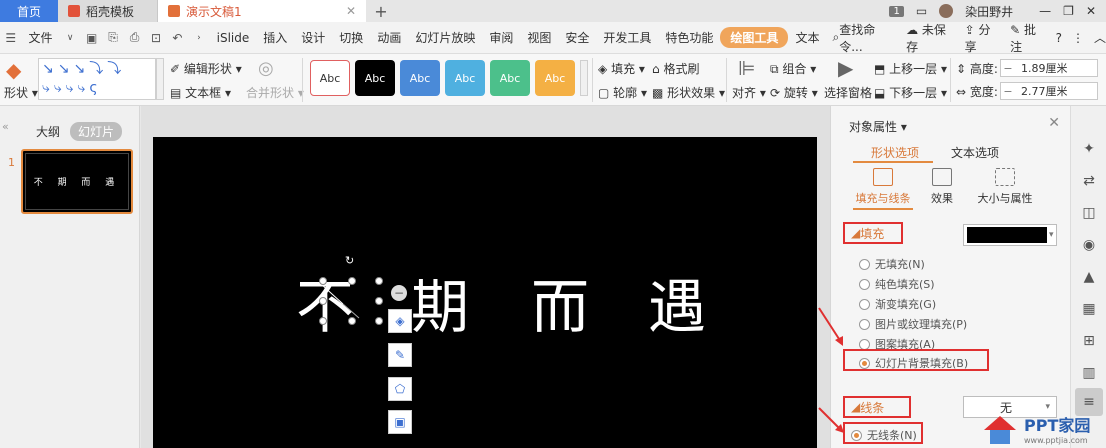 This screenshot has height=448, width=1106. Describe the element at coordinates (177, 38) in the screenshot. I see `undo-icon: ↶` at that location.